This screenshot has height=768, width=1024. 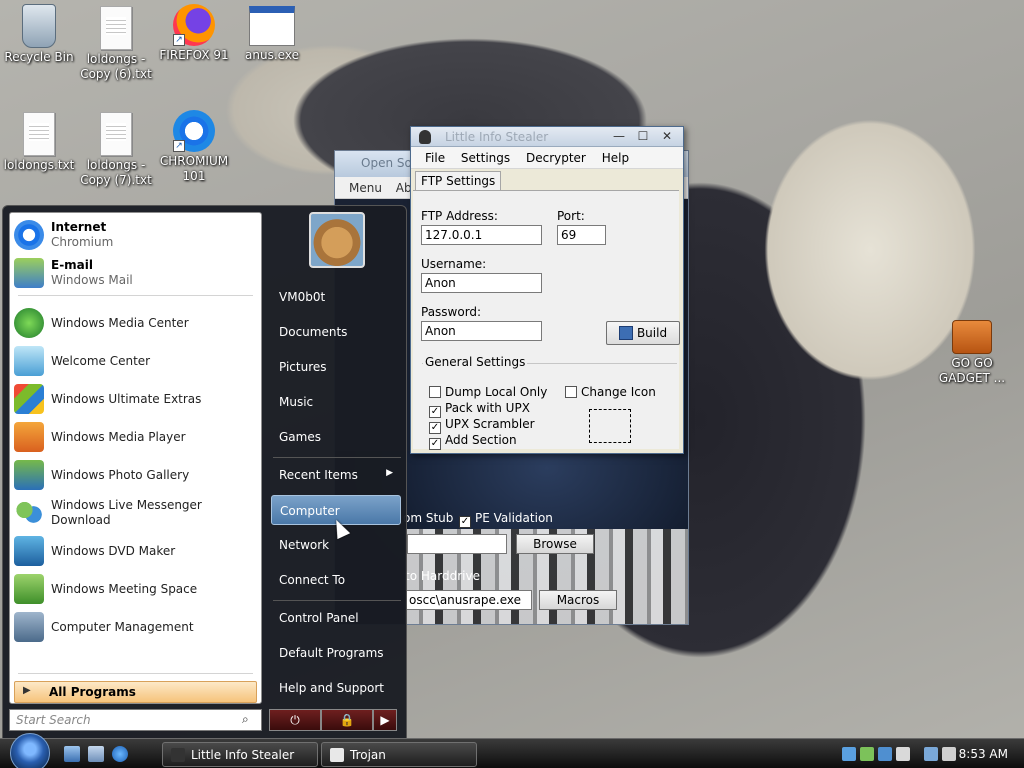 What do you see at coordinates (29, 627) in the screenshot?
I see `computer-management-icon` at bounding box center [29, 627].